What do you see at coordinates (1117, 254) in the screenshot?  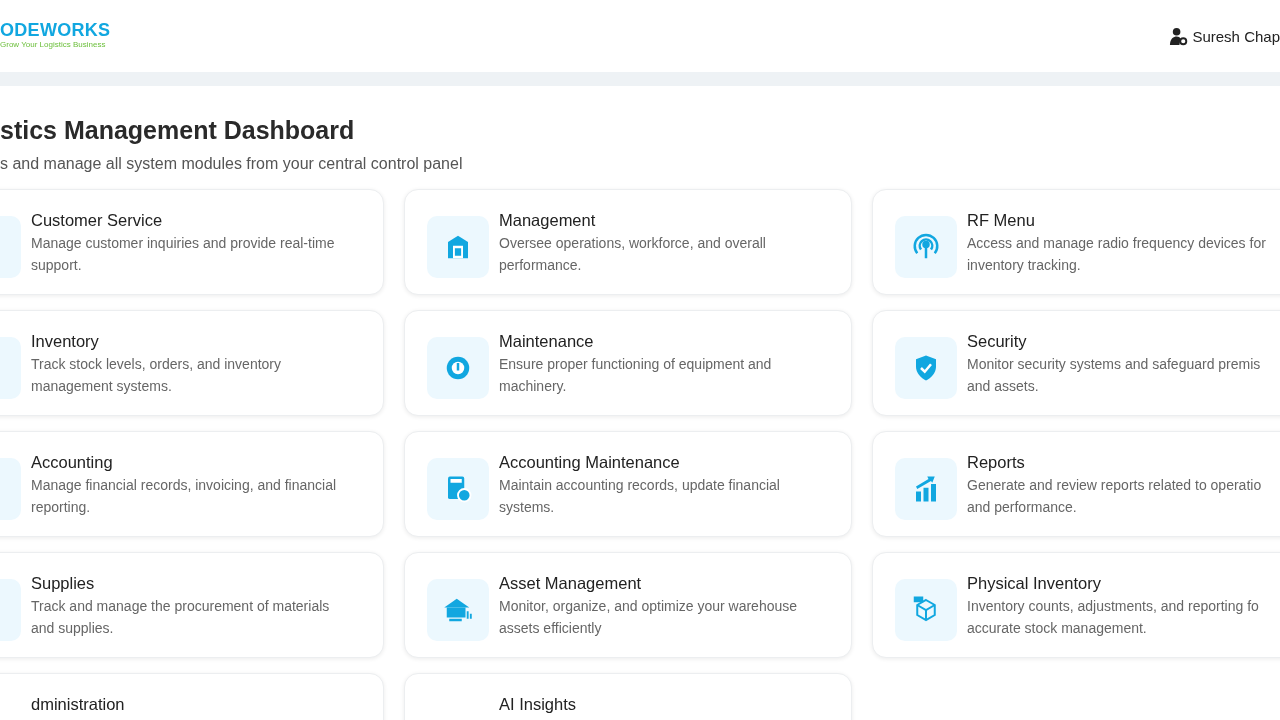 I see `module-description: Access and manage radio frequency devices for inventory tracking.` at bounding box center [1117, 254].